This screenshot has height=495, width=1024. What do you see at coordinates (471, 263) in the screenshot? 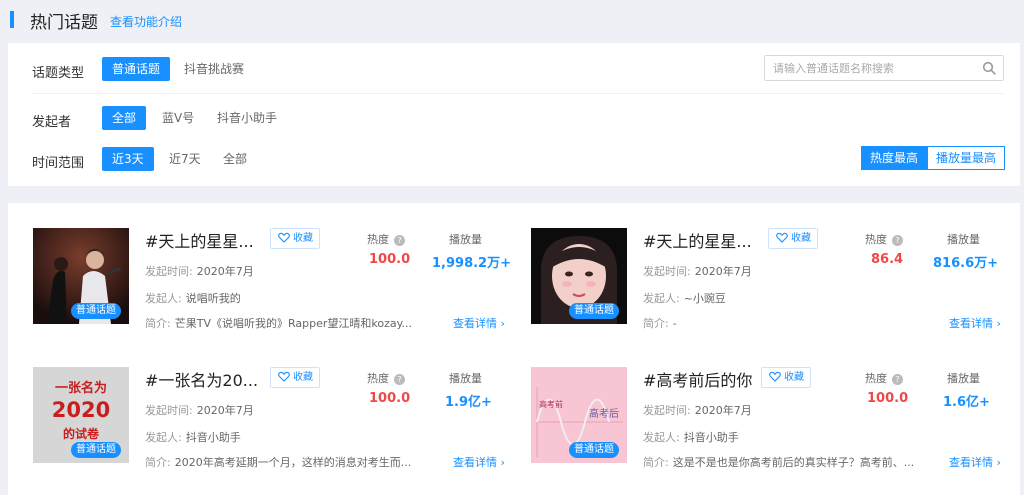
I see `plays-value: 1,998.2万+` at bounding box center [471, 263].